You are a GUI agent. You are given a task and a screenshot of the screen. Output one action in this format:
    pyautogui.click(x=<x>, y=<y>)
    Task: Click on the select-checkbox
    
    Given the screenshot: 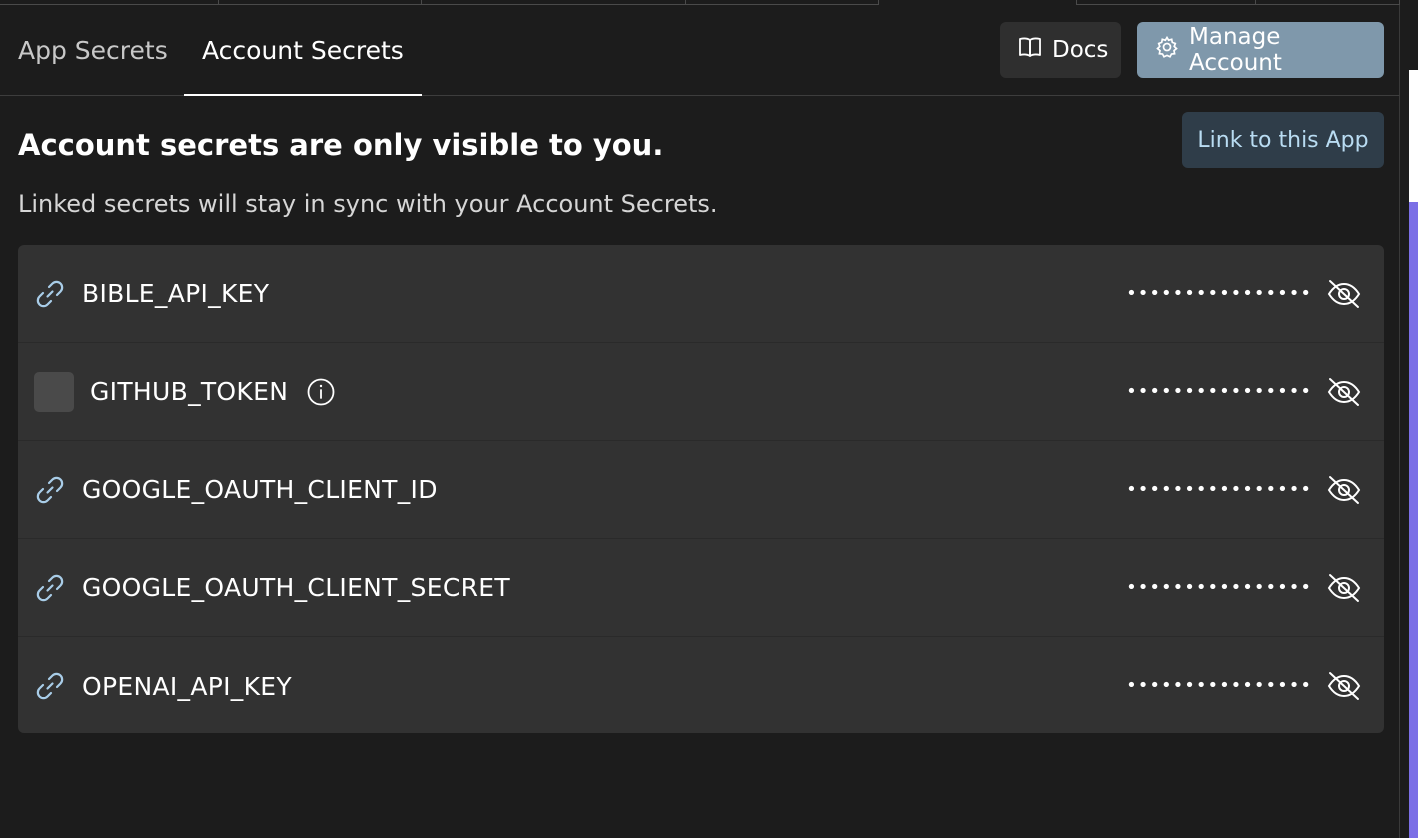 What is the action you would take?
    pyautogui.click(x=54, y=391)
    